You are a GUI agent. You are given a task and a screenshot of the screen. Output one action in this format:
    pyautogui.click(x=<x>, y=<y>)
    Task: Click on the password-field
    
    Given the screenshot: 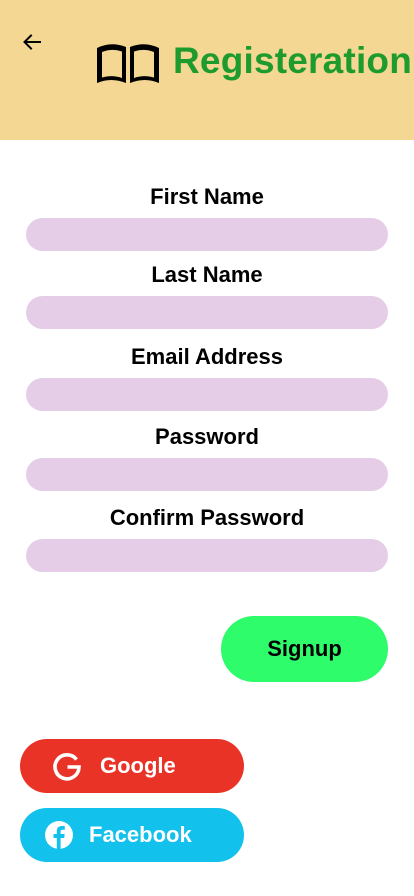 What is the action you would take?
    pyautogui.click(x=207, y=474)
    